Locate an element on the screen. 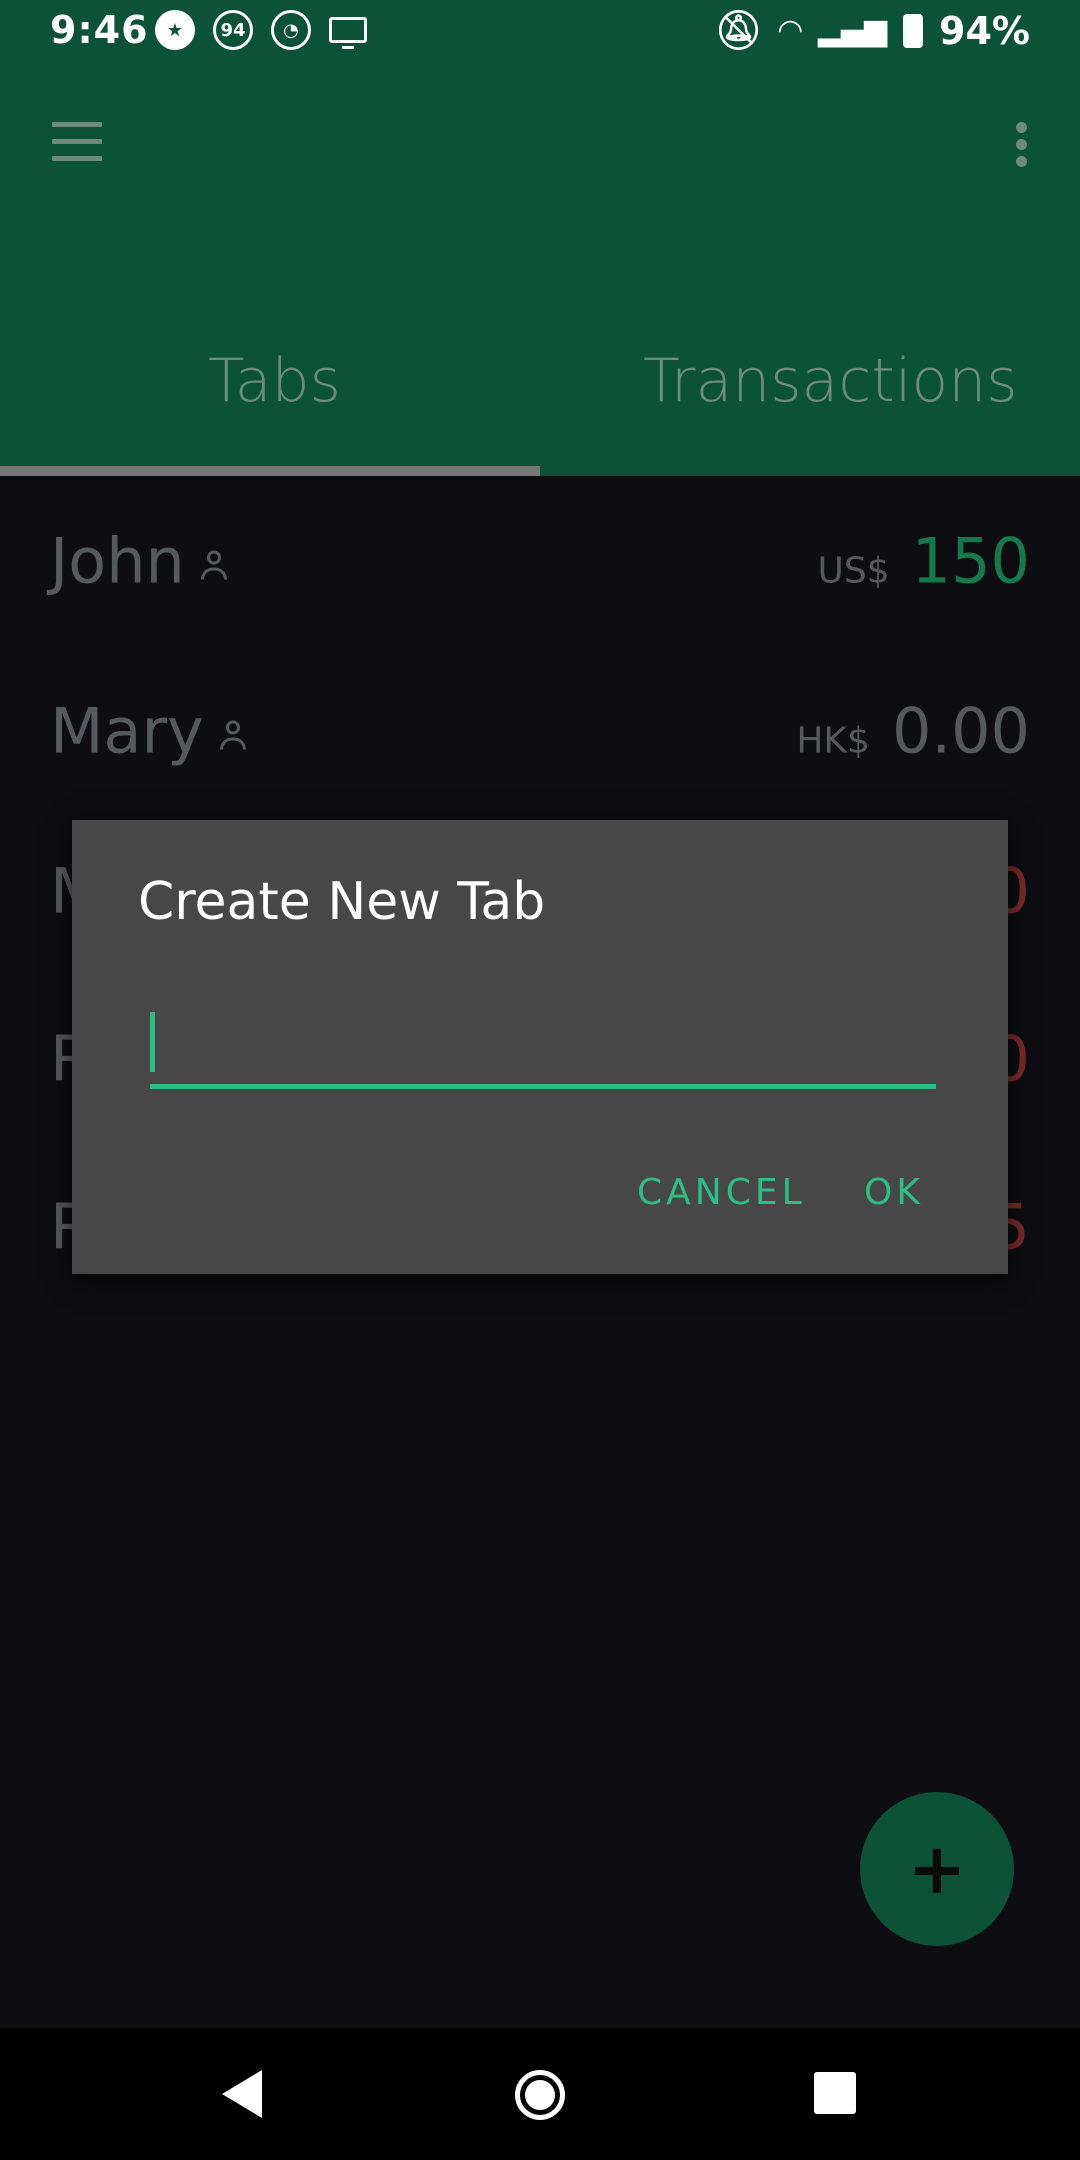 Image resolution: width=1080 pixels, height=2160 pixels. list-item: John US$ 150 is located at coordinates (540, 561).